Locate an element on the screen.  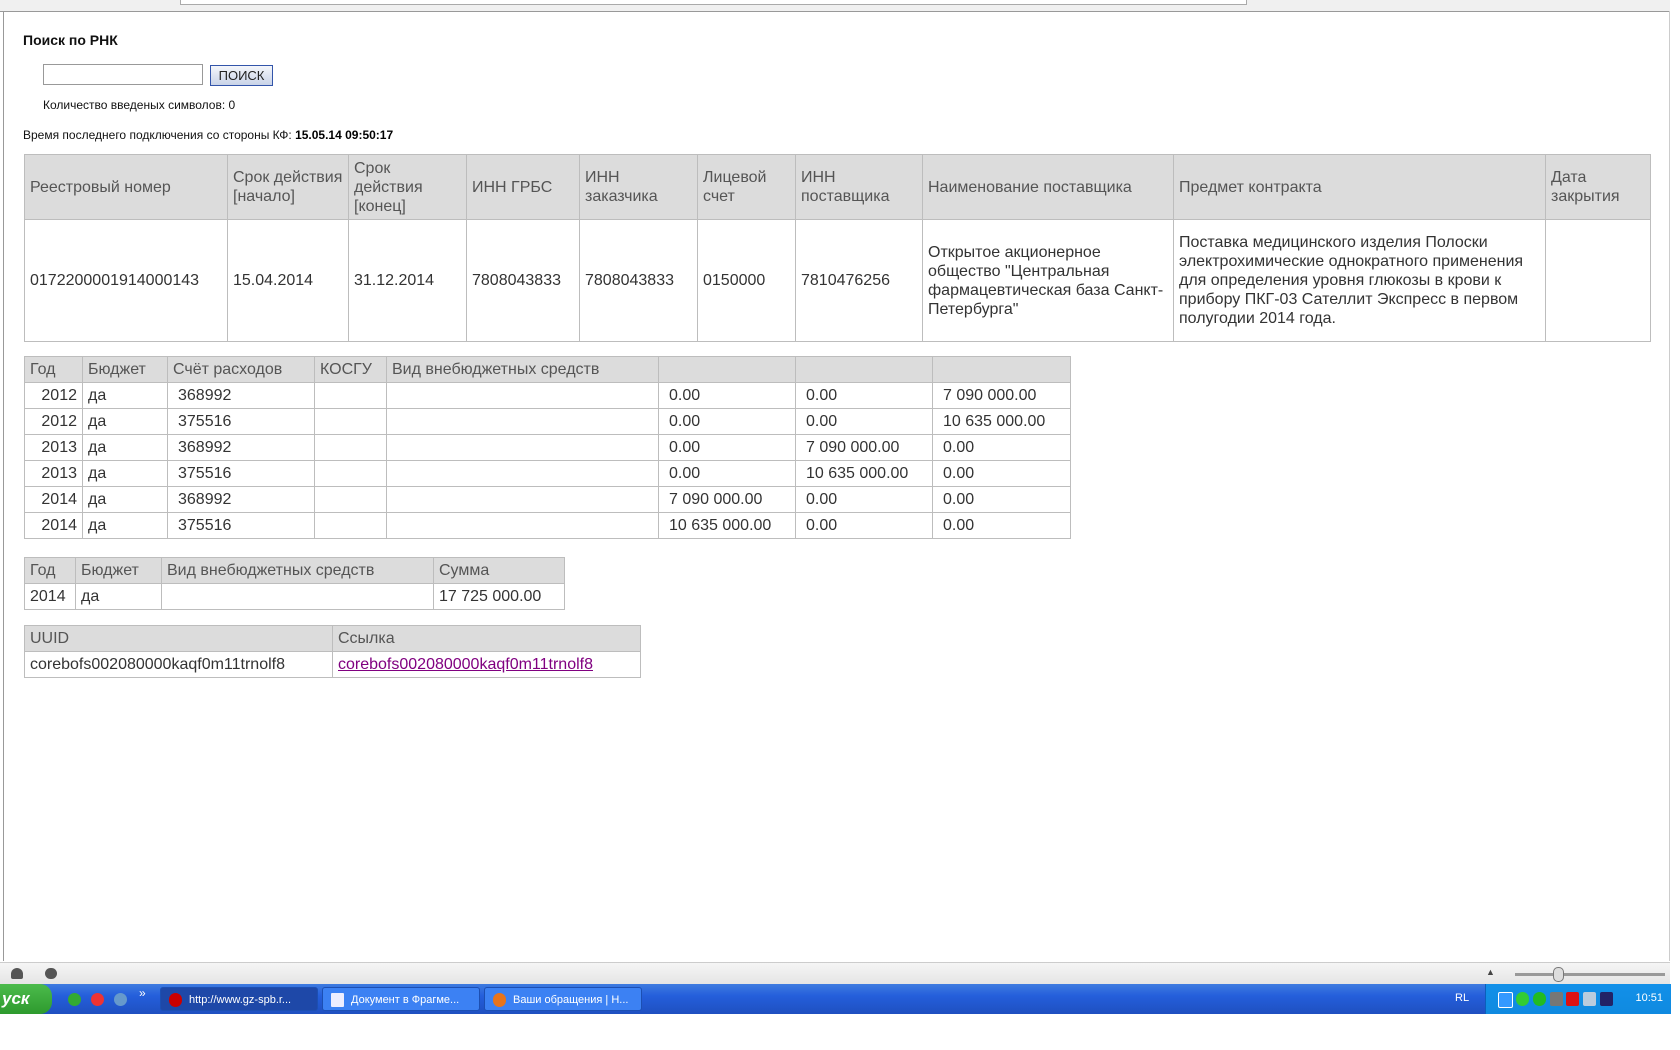
address-bar is located at coordinates (713, 2).